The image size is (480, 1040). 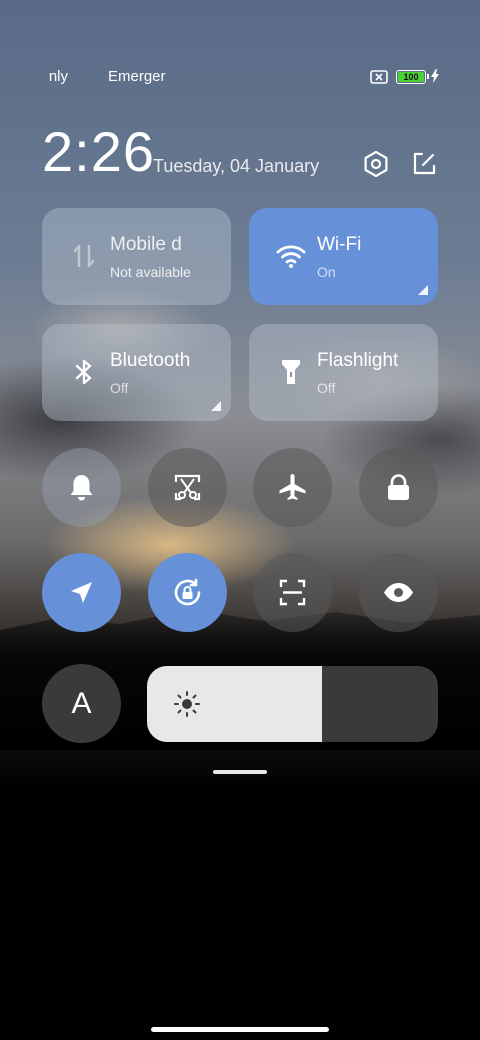 I want to click on no-sim-icon, so click(x=379, y=79).